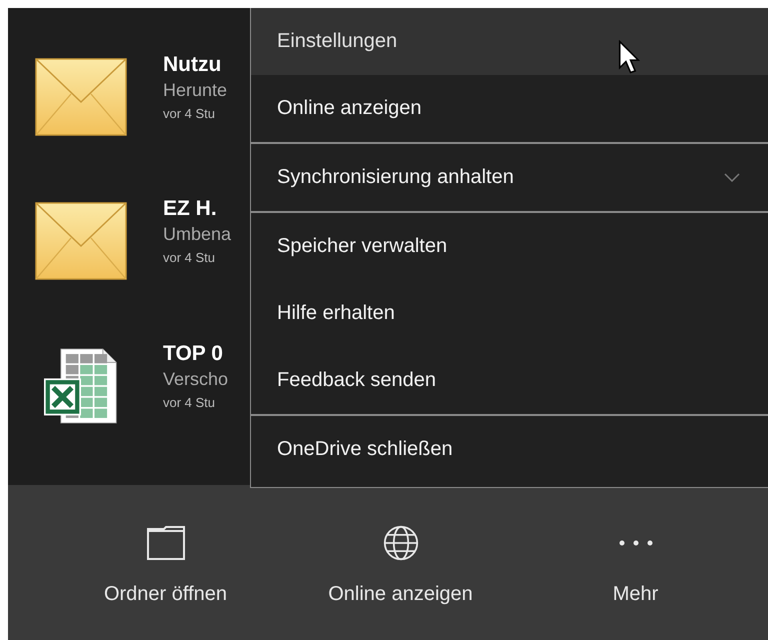 The image size is (768, 640). Describe the element at coordinates (509, 108) in the screenshot. I see `menu-item: Online anzeigen` at that location.